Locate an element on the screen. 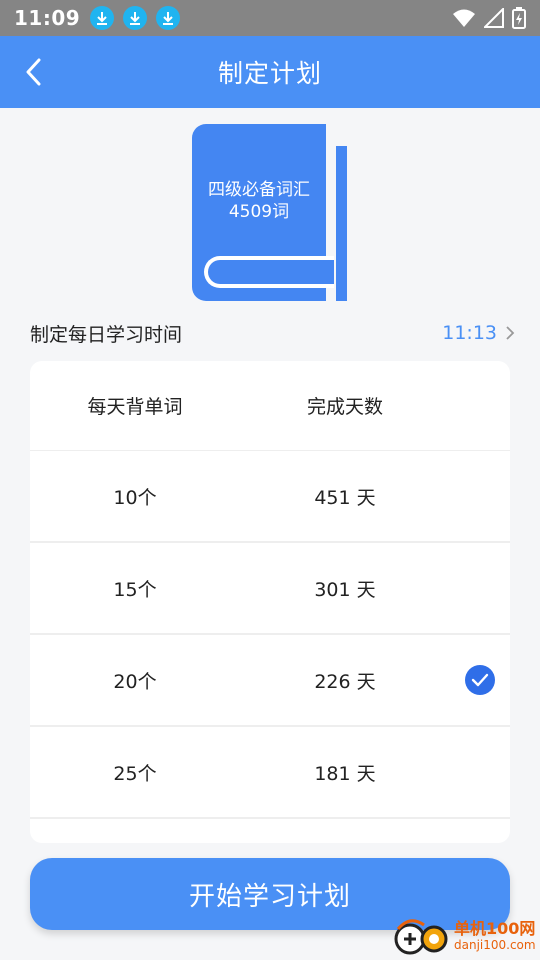 The width and height of the screenshot is (540, 960). plan-option-row: 25个 181 天 is located at coordinates (270, 773).